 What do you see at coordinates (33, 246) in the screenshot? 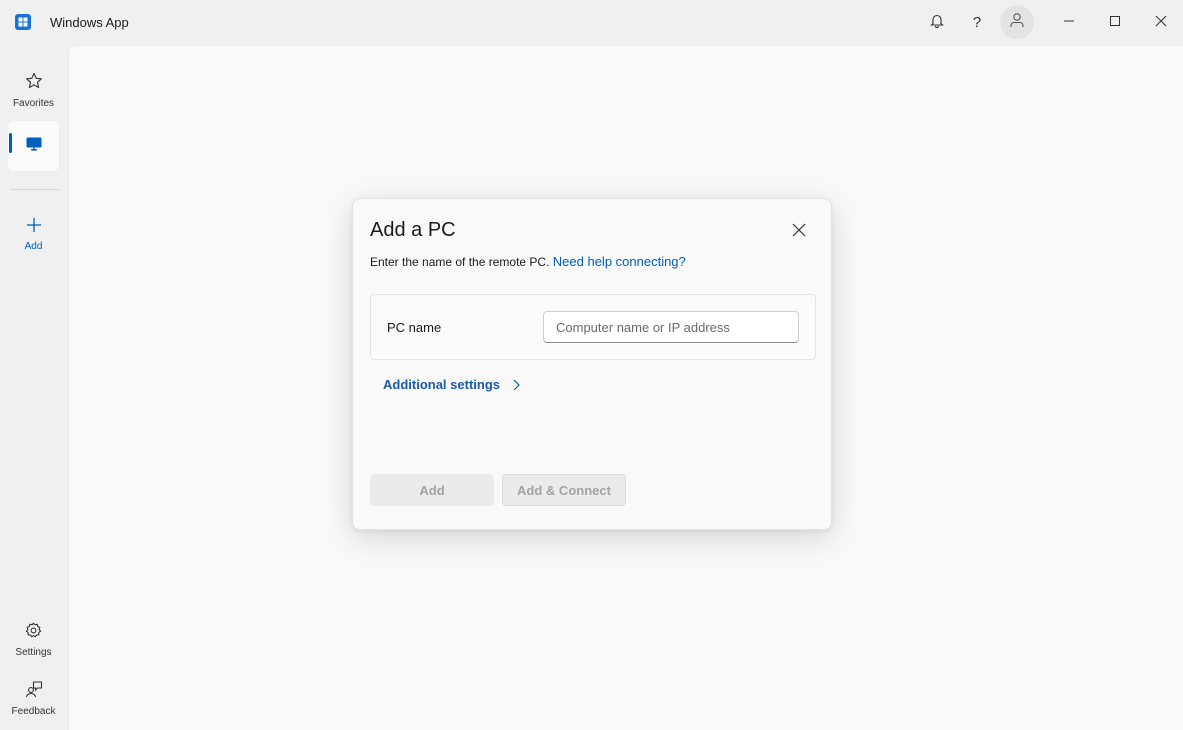
I see `sidebar-item-label: Add` at bounding box center [33, 246].